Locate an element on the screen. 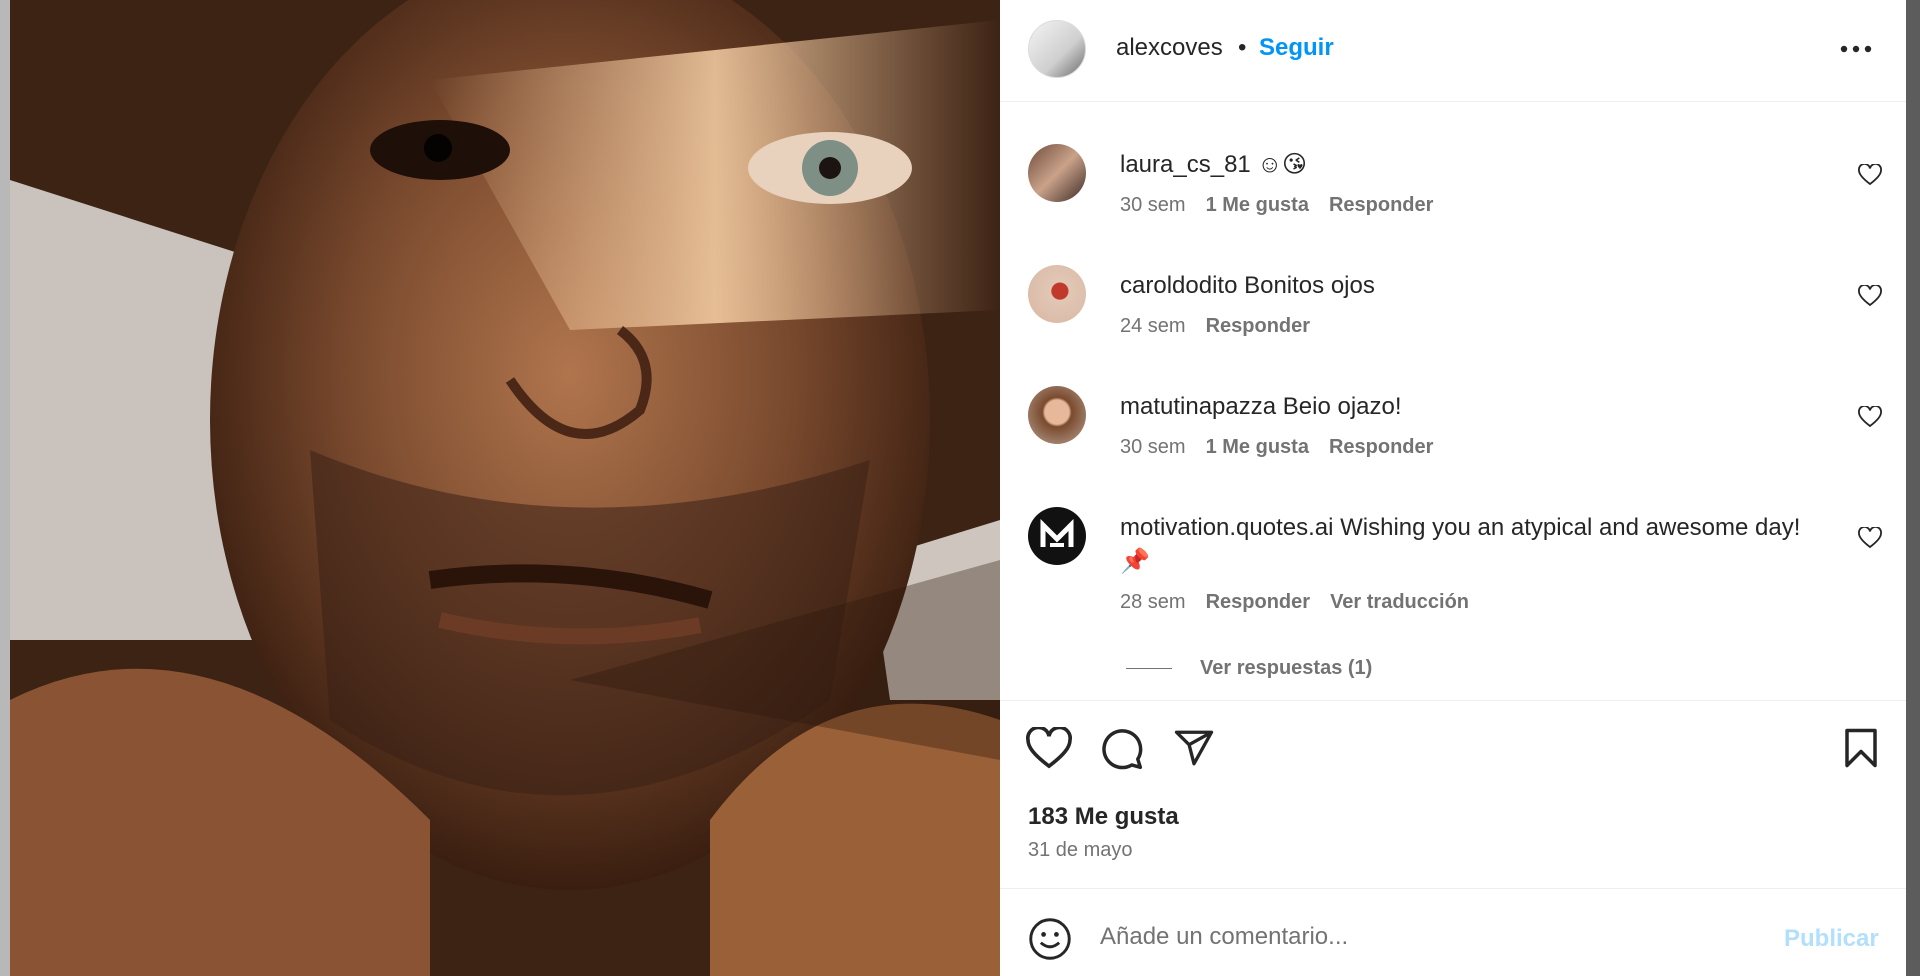  author-avatar is located at coordinates (1057, 49).